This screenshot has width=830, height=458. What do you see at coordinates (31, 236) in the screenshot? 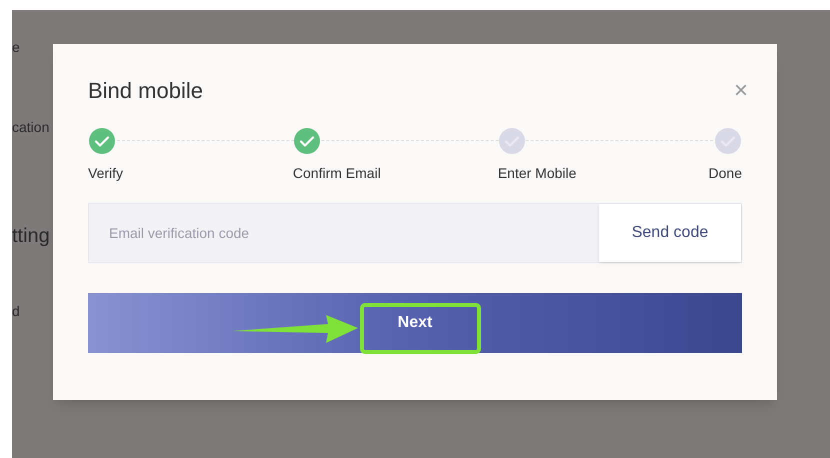
I see `page-label: tting` at bounding box center [31, 236].